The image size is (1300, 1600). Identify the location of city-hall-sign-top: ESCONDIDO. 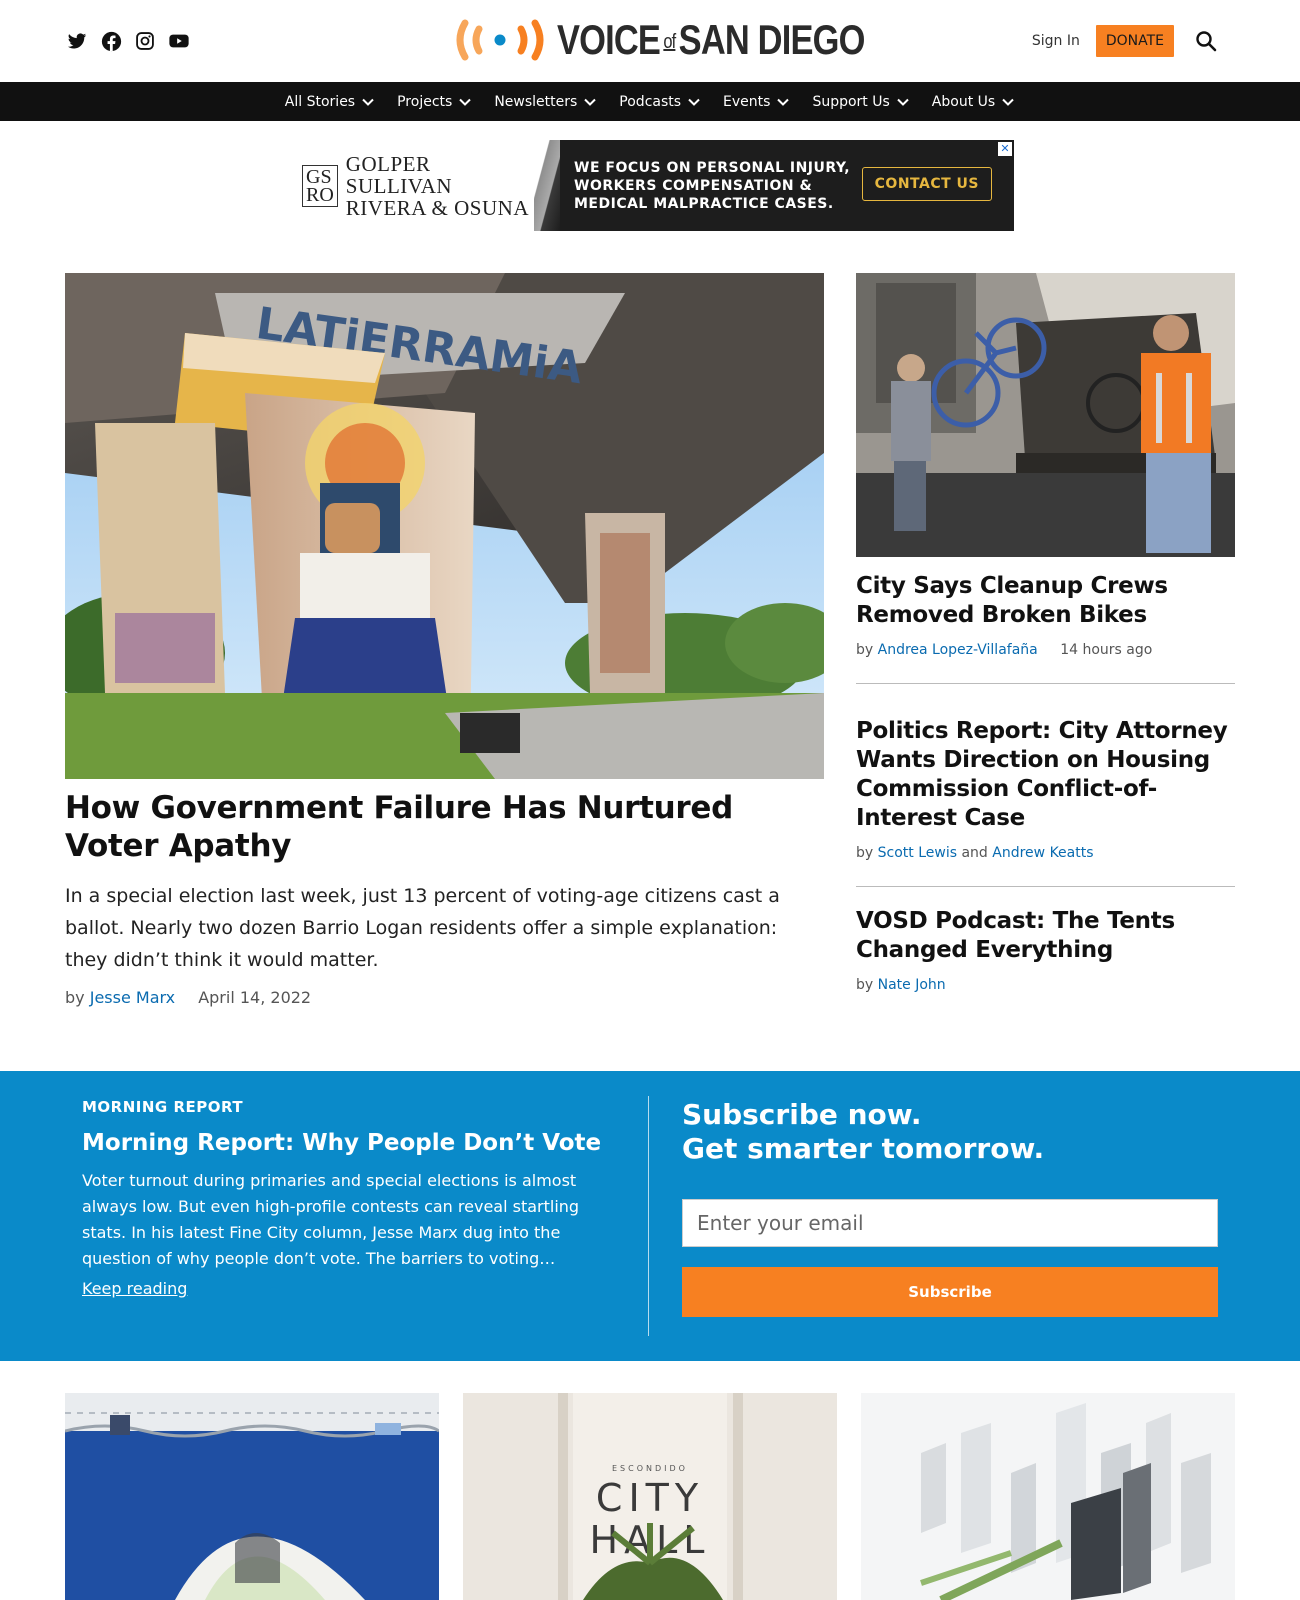
(650, 1468).